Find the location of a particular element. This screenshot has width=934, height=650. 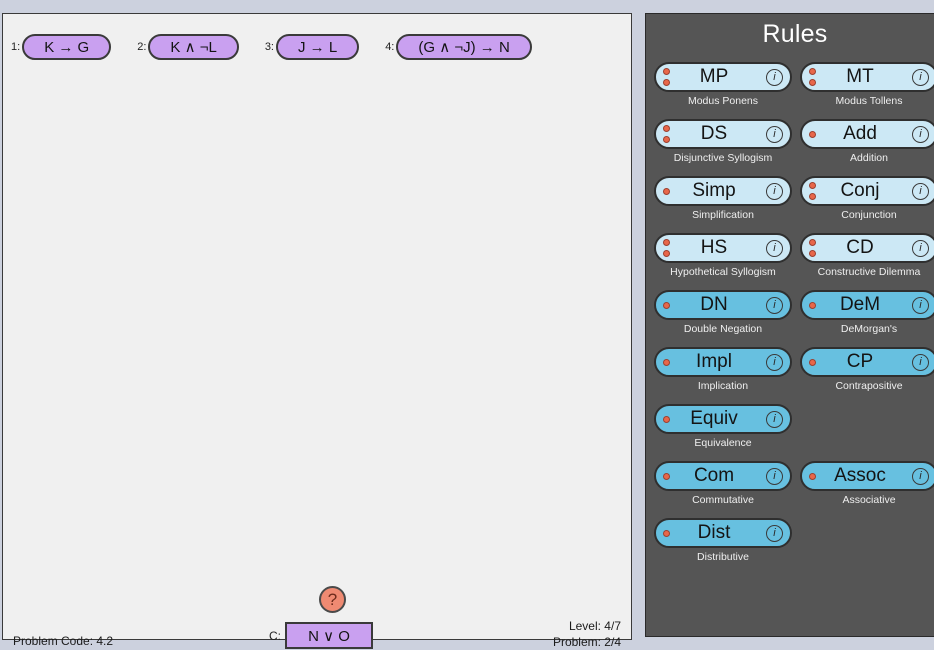

premise-index: 1: is located at coordinates (16, 47).